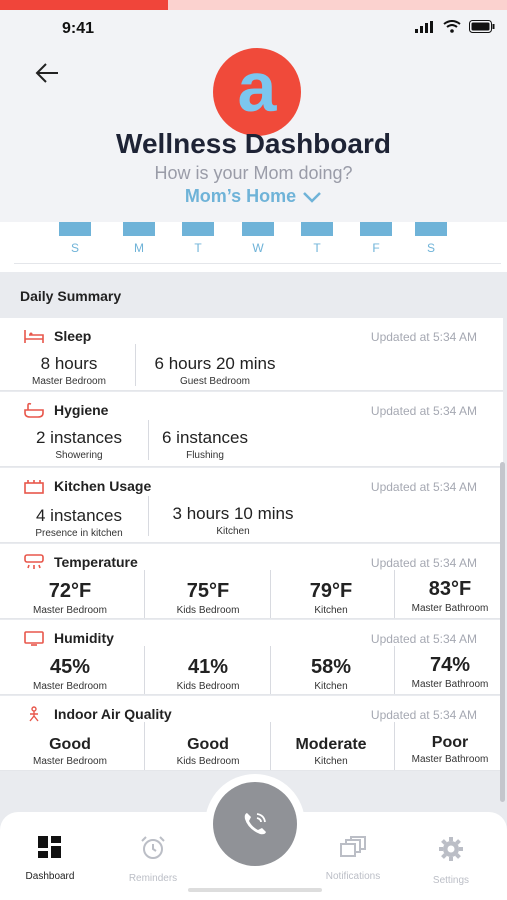 The width and height of the screenshot is (507, 900). Describe the element at coordinates (450, 665) in the screenshot. I see `metric-value: 74%` at that location.